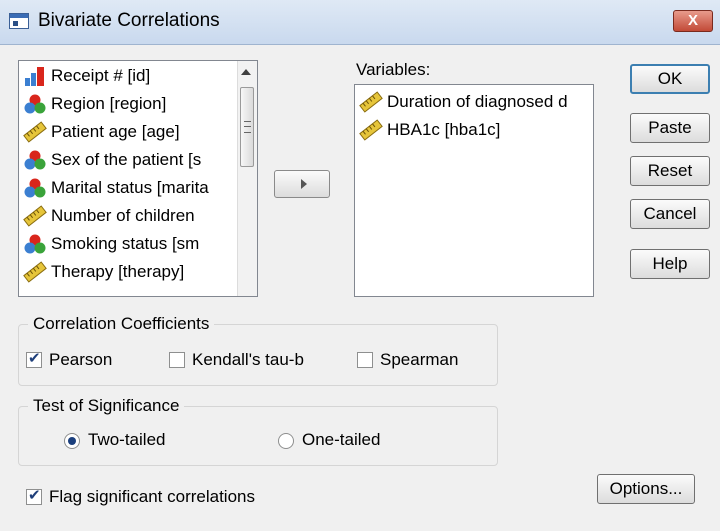  Describe the element at coordinates (670, 79) in the screenshot. I see `ok-button: OK` at that location.